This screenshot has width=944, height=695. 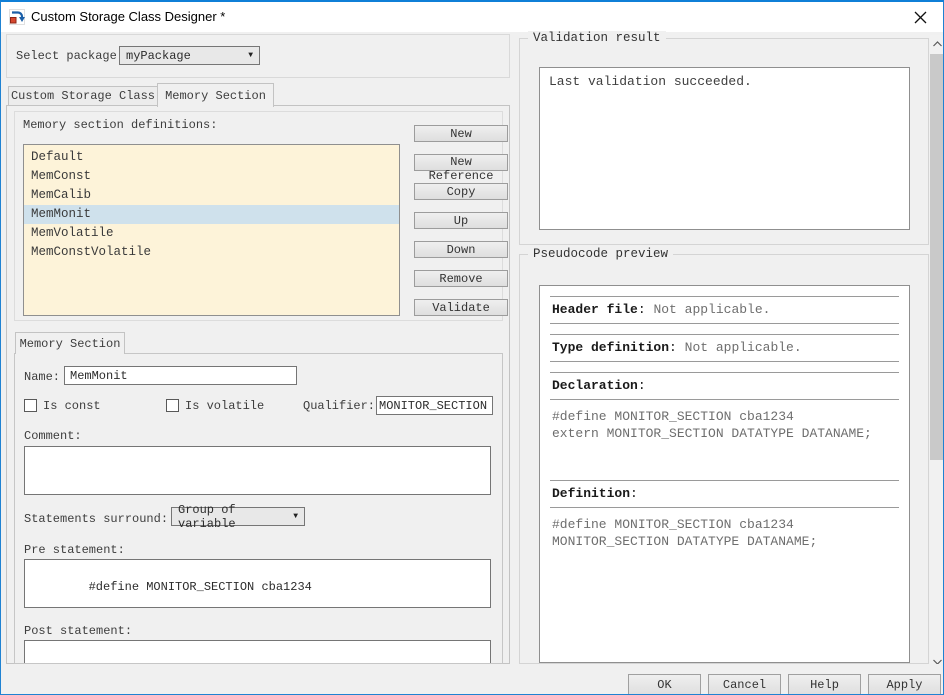 I want to click on right-panel-scrollbar, so click(x=936, y=352).